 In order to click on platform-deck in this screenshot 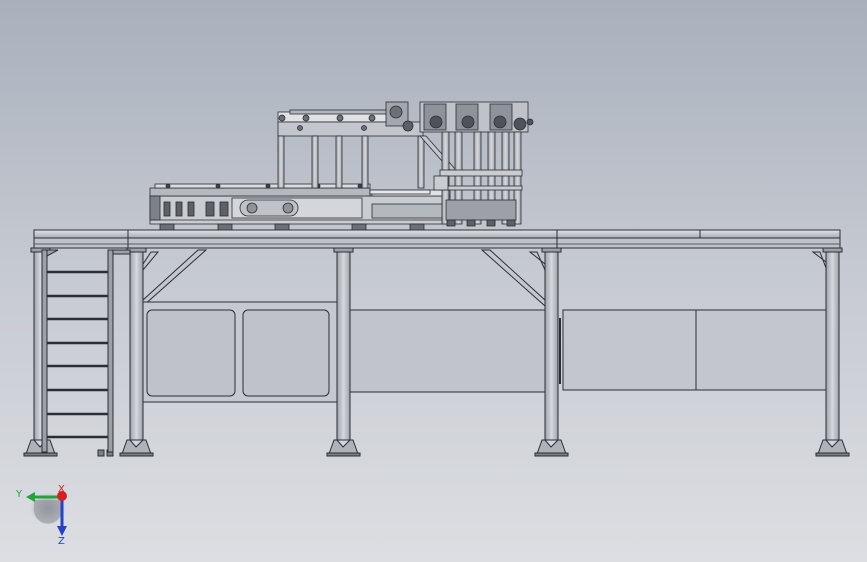, I will do `click(437, 239)`.